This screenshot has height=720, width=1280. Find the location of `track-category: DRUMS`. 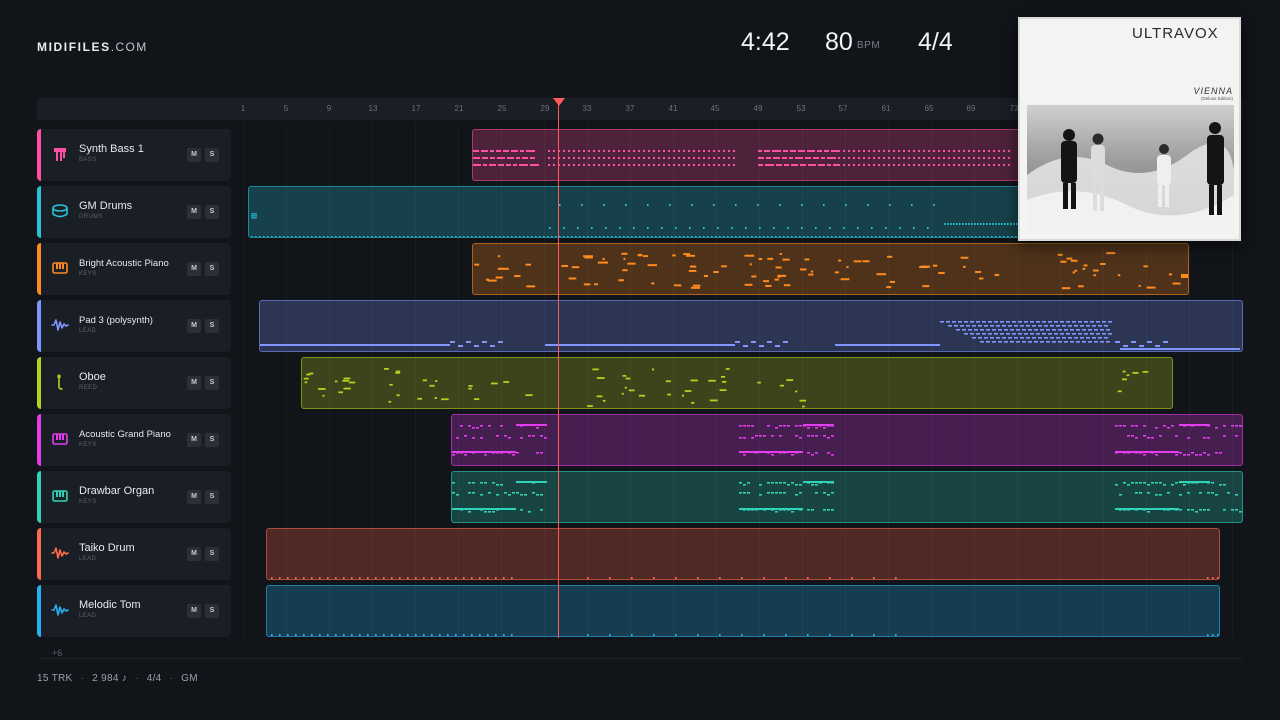

track-category: DRUMS is located at coordinates (91, 217).